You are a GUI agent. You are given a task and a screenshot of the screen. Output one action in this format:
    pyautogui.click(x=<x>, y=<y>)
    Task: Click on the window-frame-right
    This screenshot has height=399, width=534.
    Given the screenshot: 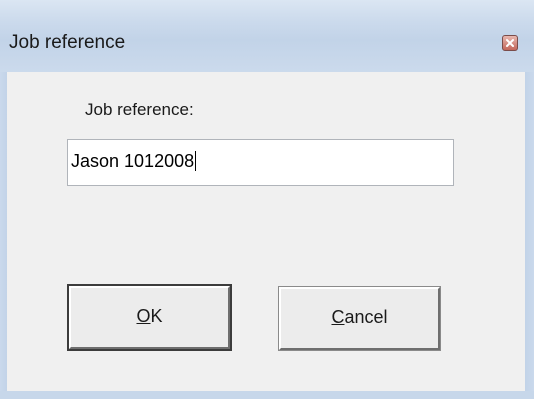 What is the action you would take?
    pyautogui.click(x=529, y=235)
    